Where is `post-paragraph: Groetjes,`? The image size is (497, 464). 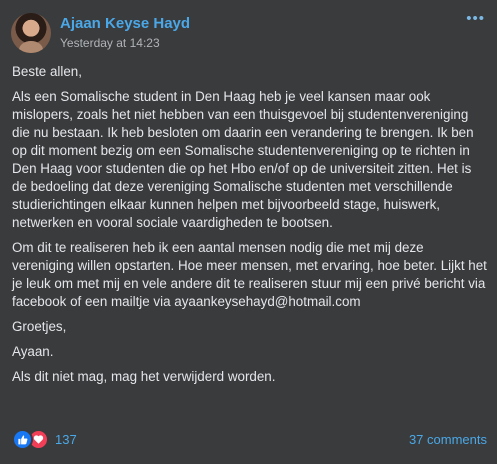 post-paragraph: Groetjes, is located at coordinates (39, 326).